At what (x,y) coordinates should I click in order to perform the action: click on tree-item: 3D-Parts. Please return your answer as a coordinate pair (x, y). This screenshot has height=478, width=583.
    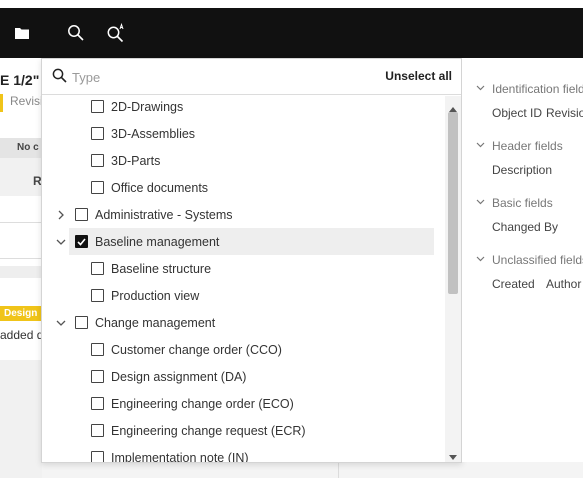
    Looking at the image, I should click on (243, 160).